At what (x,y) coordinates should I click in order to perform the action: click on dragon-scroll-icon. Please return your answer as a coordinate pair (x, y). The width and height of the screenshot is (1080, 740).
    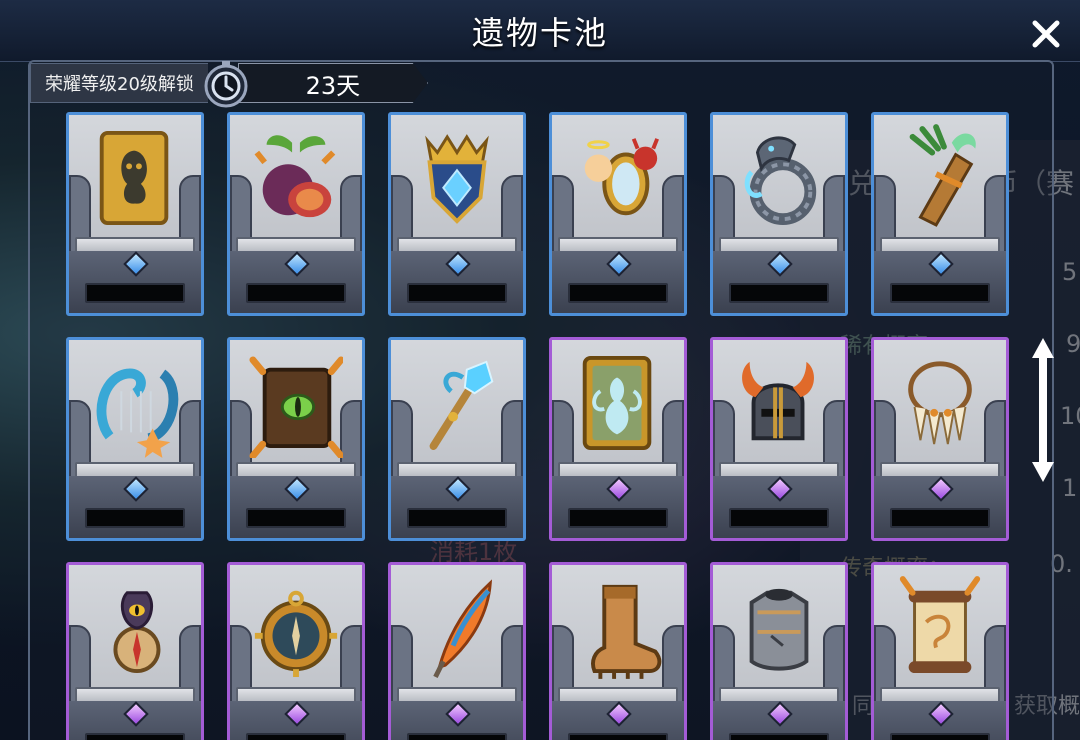
    Looking at the image, I should click on (940, 625).